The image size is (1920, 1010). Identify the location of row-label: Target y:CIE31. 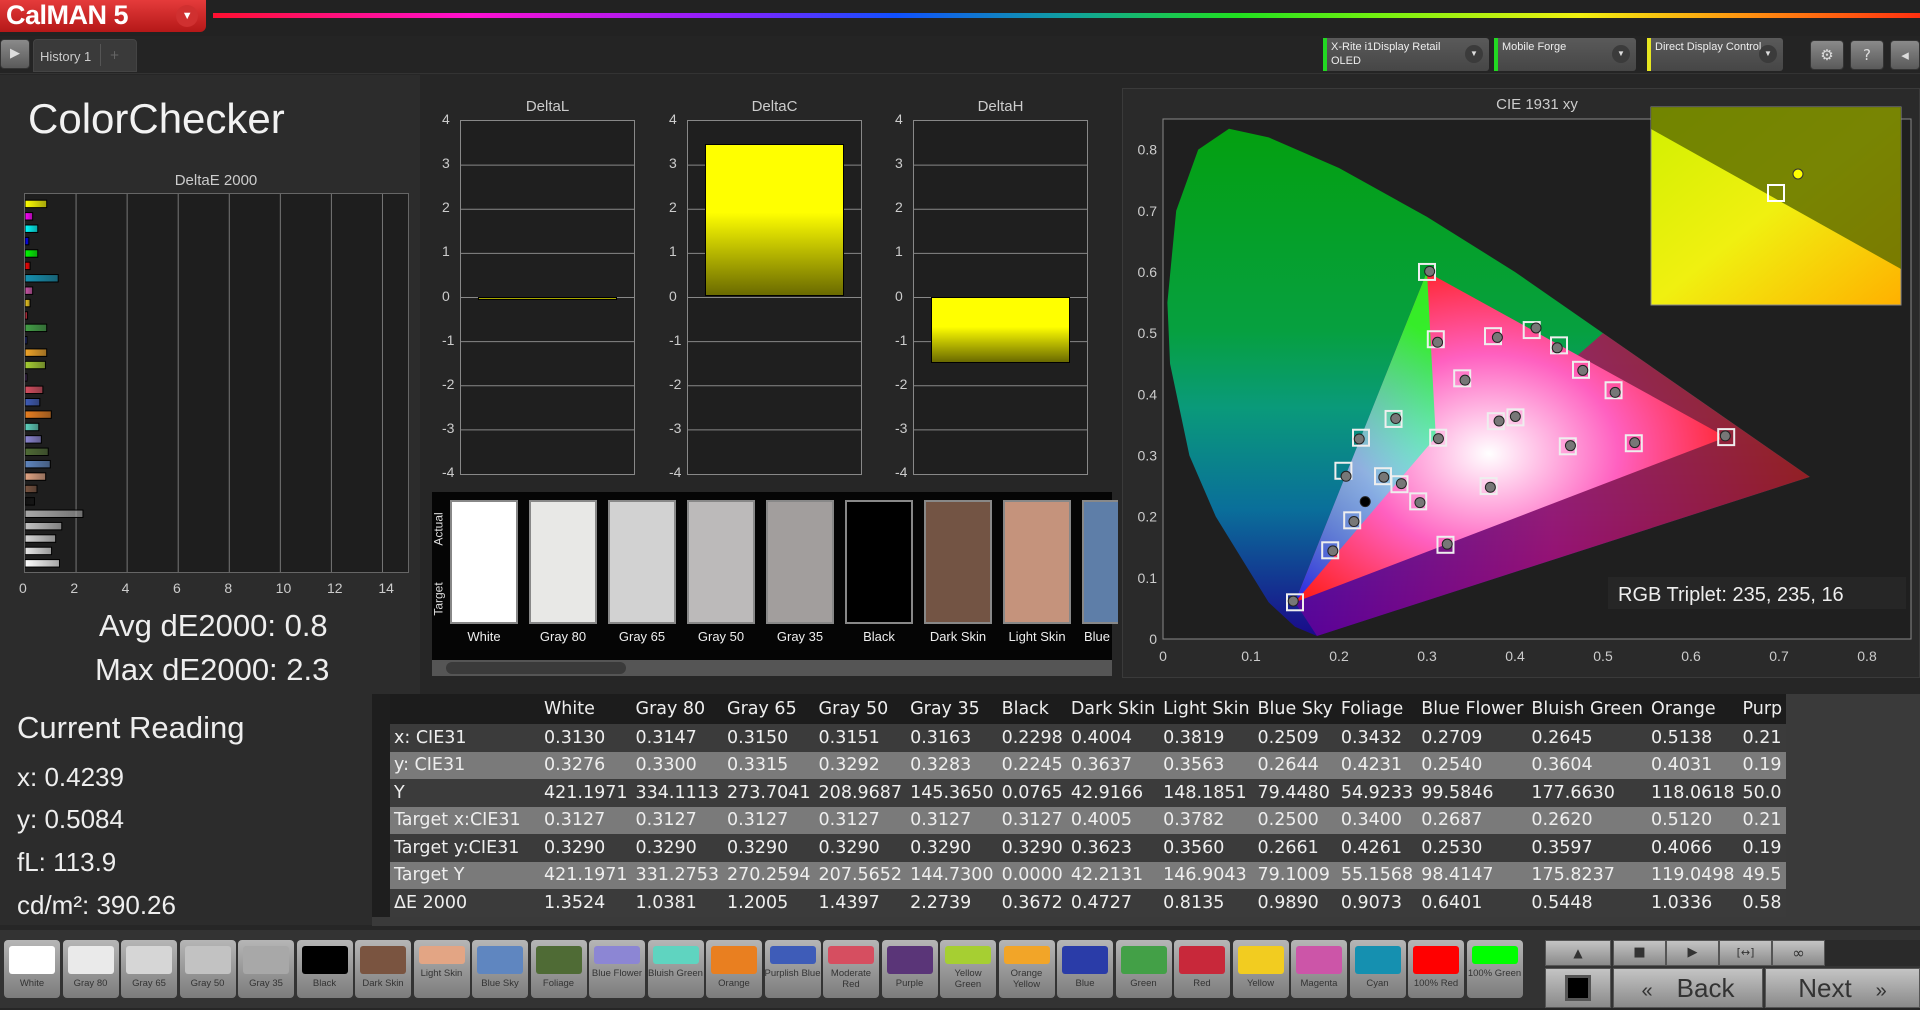
(465, 848).